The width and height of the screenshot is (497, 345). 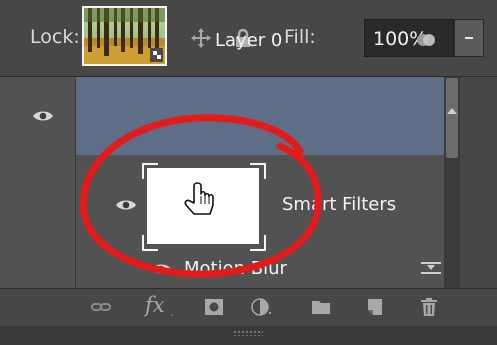 What do you see at coordinates (261, 307) in the screenshot?
I see `adjustment-layer-icon` at bounding box center [261, 307].